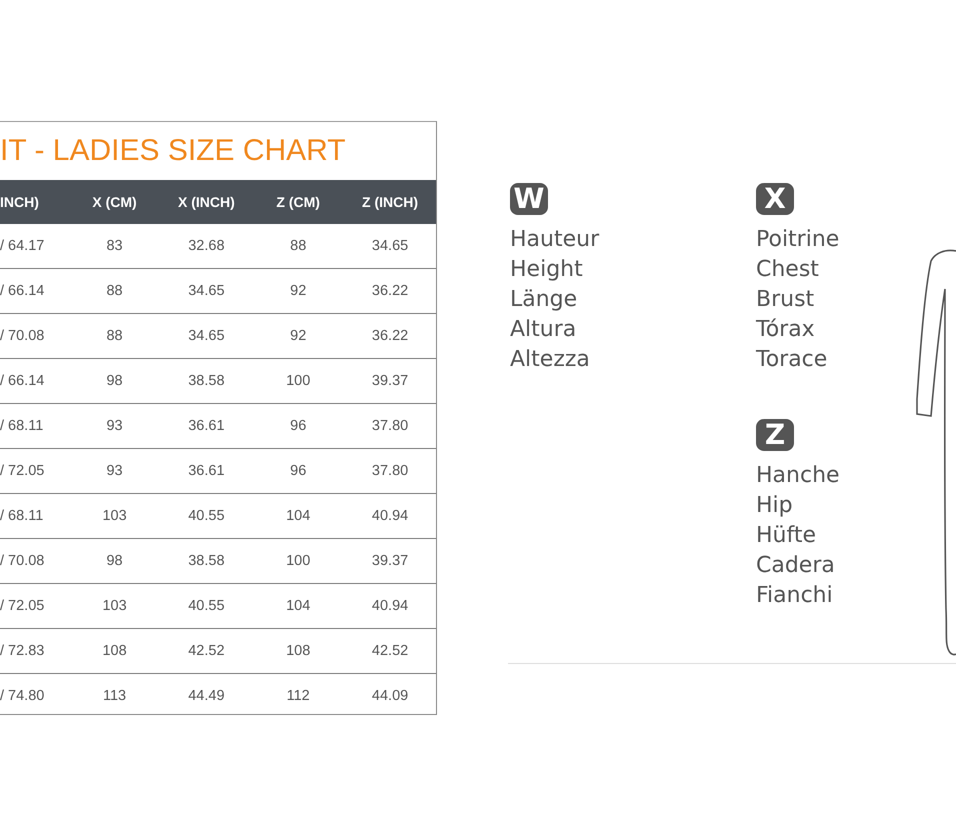  I want to click on measure-label: Länge, so click(544, 300).